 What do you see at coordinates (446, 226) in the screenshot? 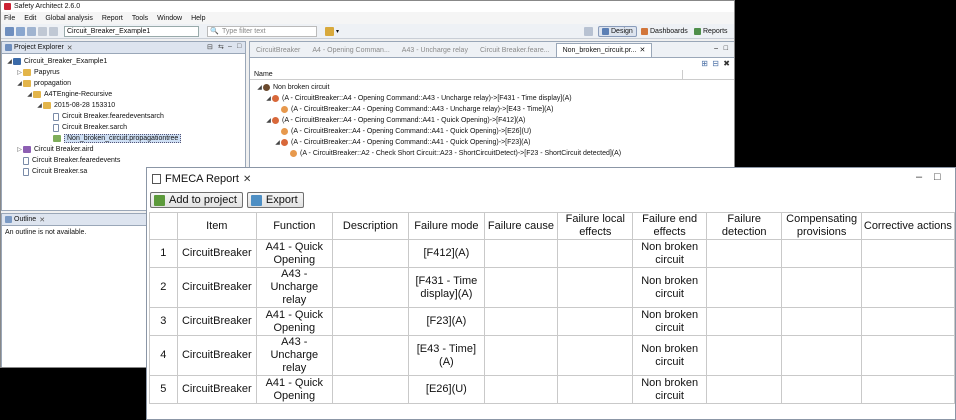
I see `col-header-failure-mode: Failure mode` at bounding box center [446, 226].